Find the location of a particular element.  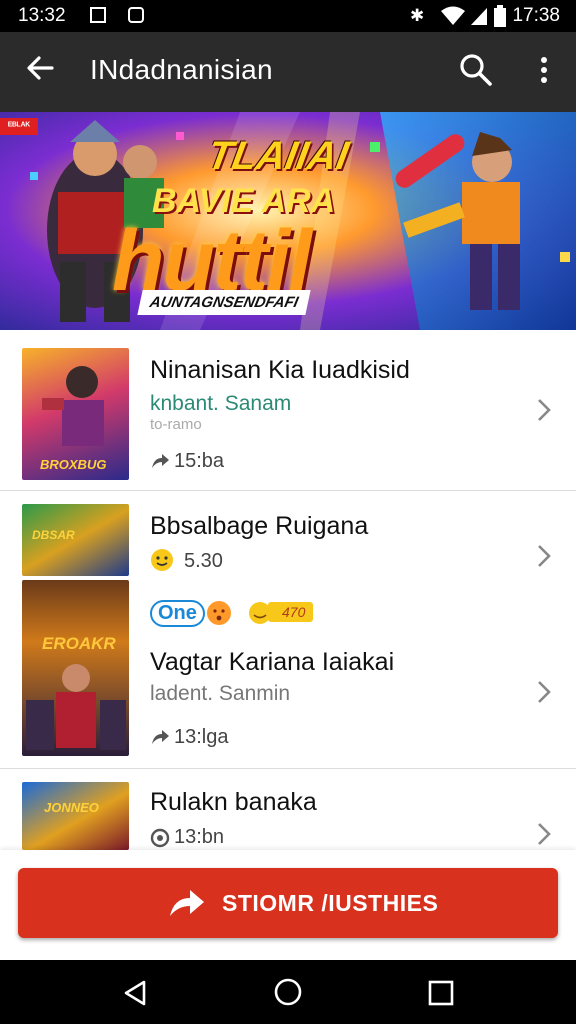

comment-icon is located at coordinates (160, 838).